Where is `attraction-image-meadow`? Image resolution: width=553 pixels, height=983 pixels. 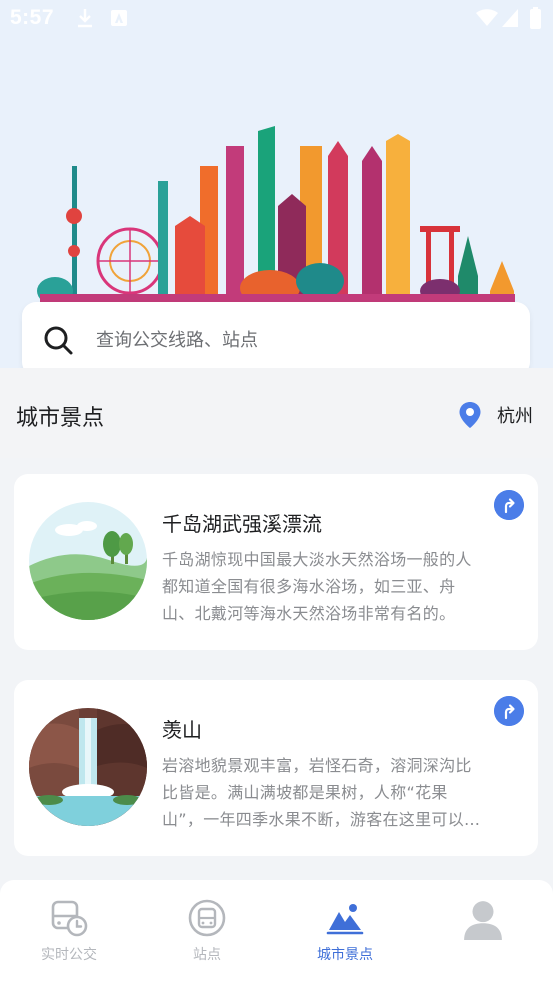 attraction-image-meadow is located at coordinates (88, 561).